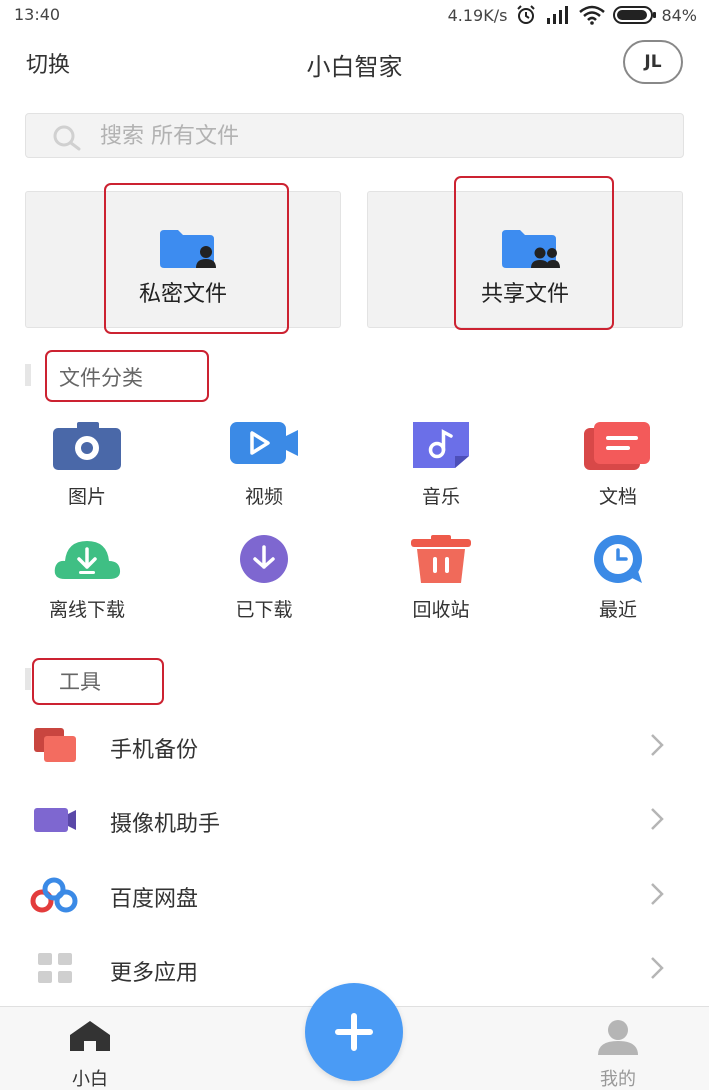  Describe the element at coordinates (154, 750) in the screenshot. I see `tool-label: 手机备份` at that location.